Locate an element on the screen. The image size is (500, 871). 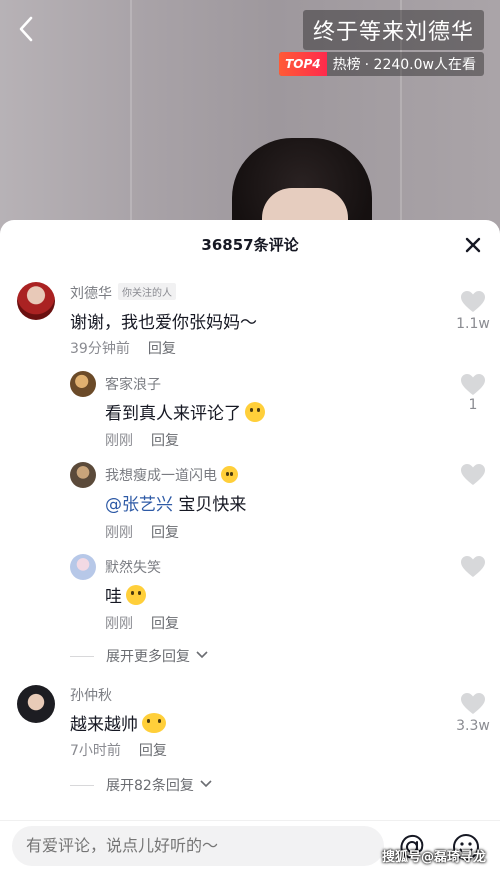
comment-time: 39分钟前 is located at coordinates (100, 349).